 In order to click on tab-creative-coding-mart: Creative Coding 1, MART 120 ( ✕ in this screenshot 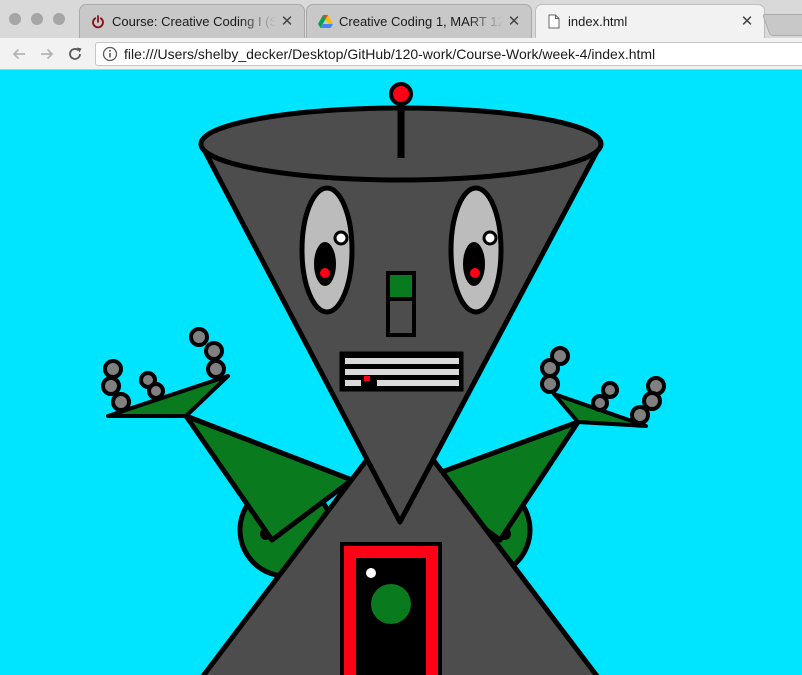, I will do `click(419, 21)`.